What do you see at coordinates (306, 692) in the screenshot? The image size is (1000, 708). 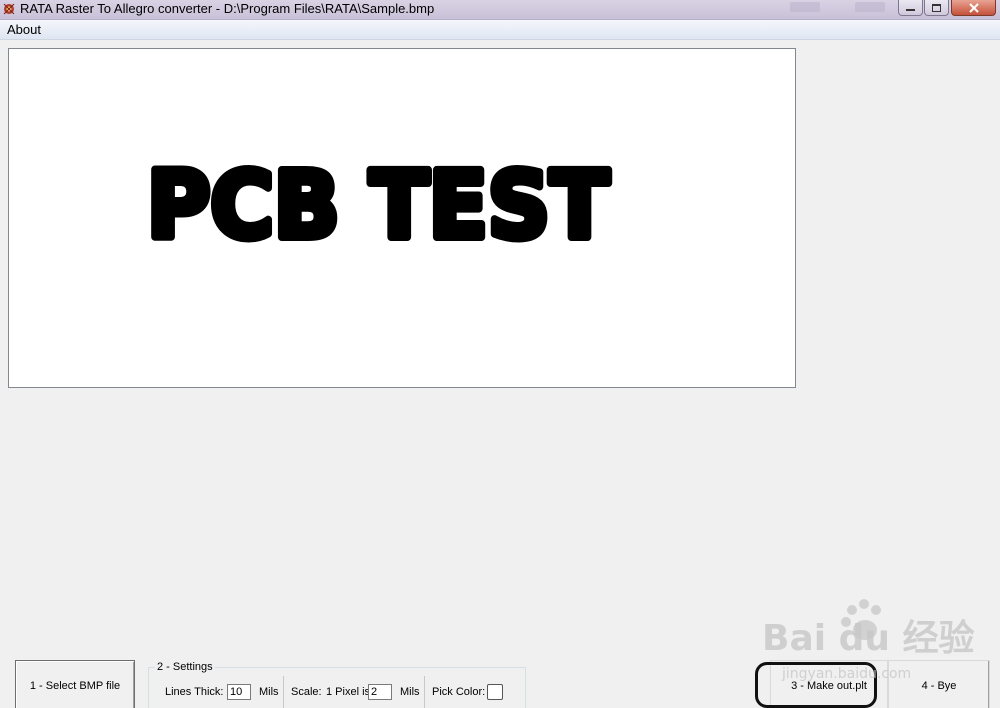 I see `scale-label: Scale:` at bounding box center [306, 692].